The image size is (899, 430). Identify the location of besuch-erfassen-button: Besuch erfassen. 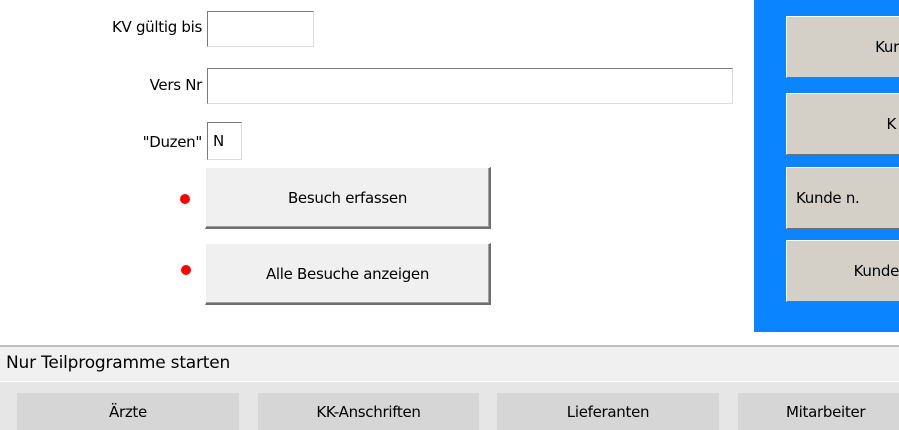
(348, 198).